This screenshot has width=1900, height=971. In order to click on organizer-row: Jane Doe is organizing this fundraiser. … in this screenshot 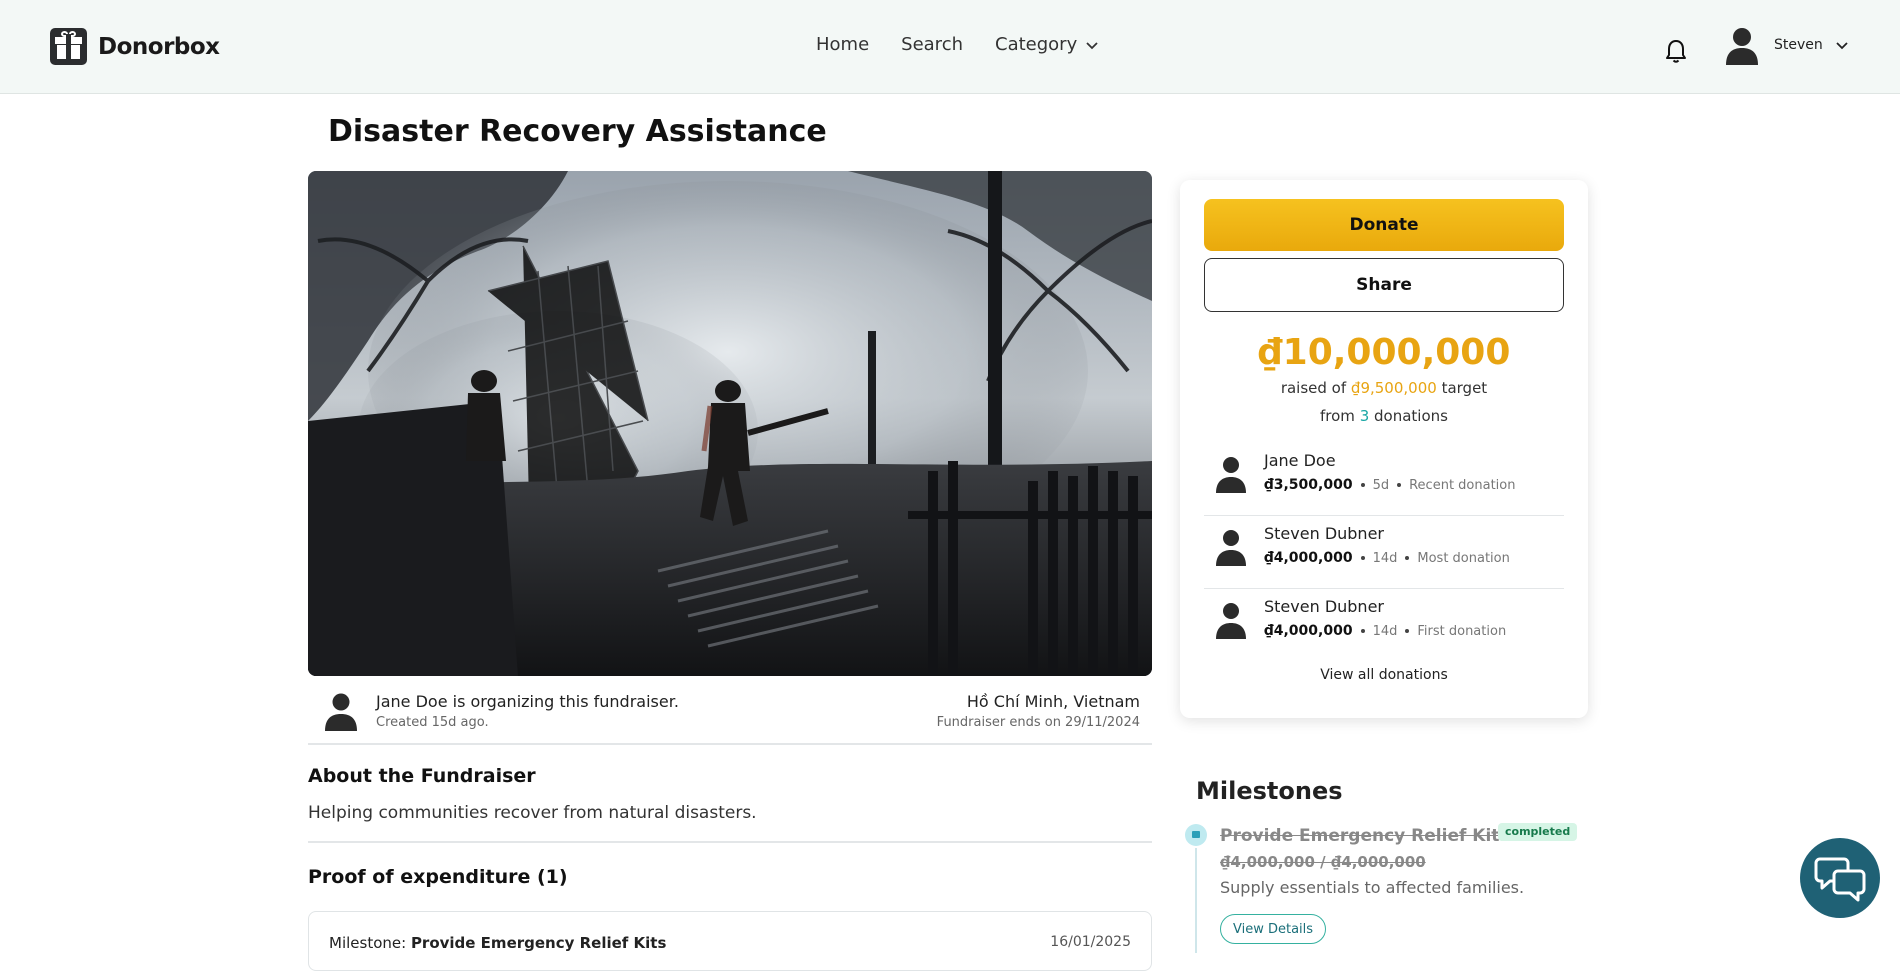, I will do `click(730, 714)`.